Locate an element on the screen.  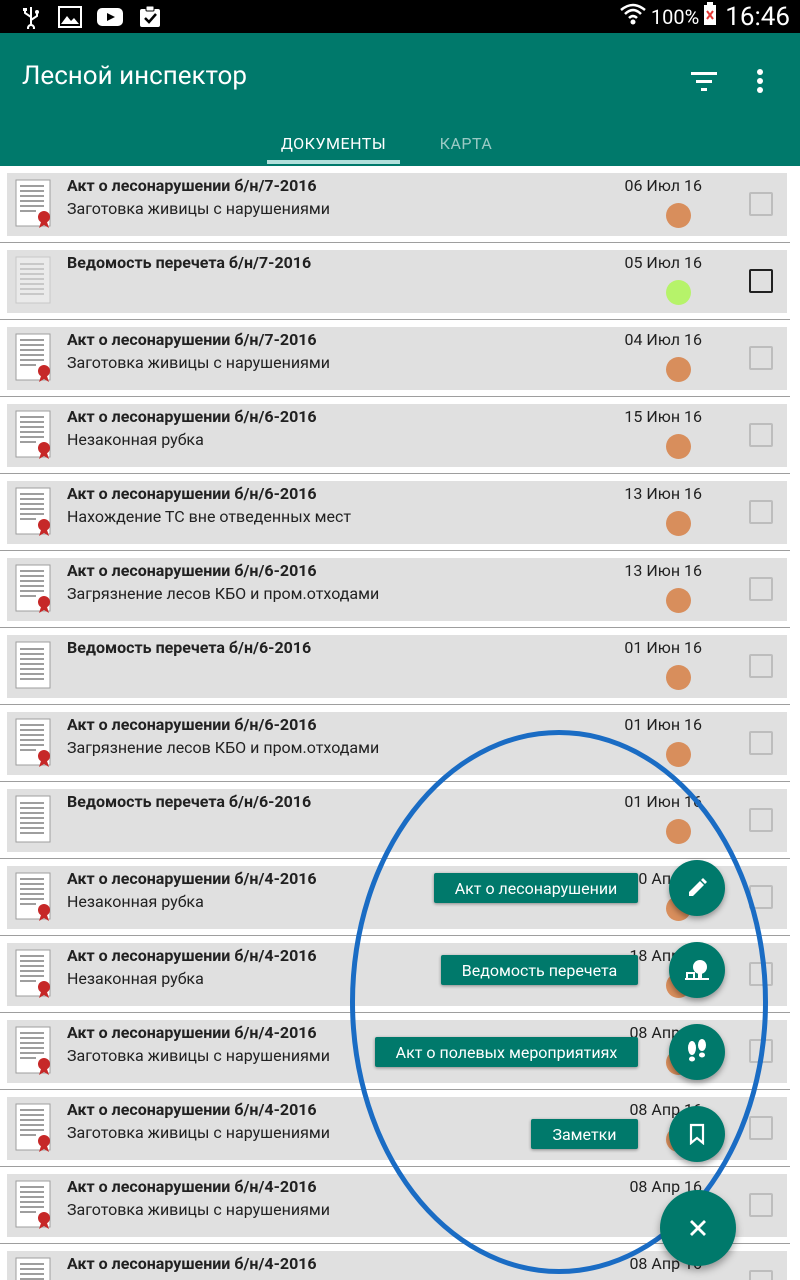
document-date: 15 Июн 16 is located at coordinates (663, 416).